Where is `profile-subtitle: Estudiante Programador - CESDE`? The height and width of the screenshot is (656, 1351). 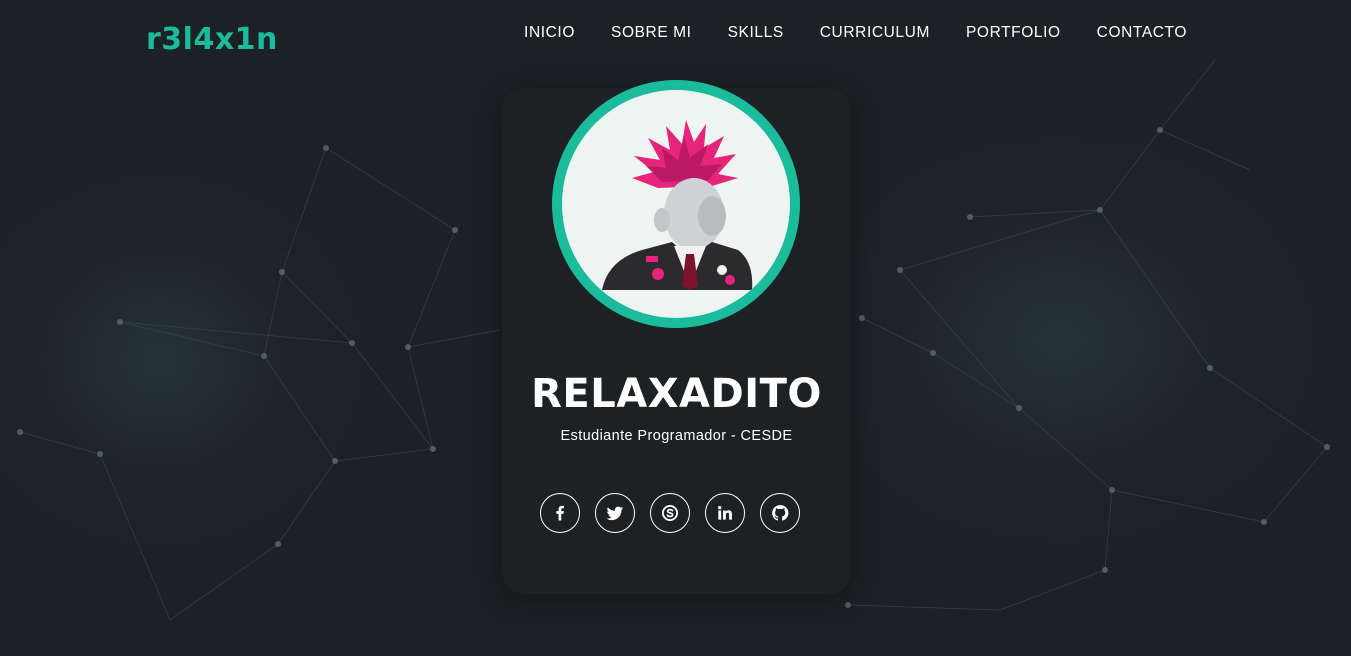 profile-subtitle: Estudiante Programador - CESDE is located at coordinates (676, 436).